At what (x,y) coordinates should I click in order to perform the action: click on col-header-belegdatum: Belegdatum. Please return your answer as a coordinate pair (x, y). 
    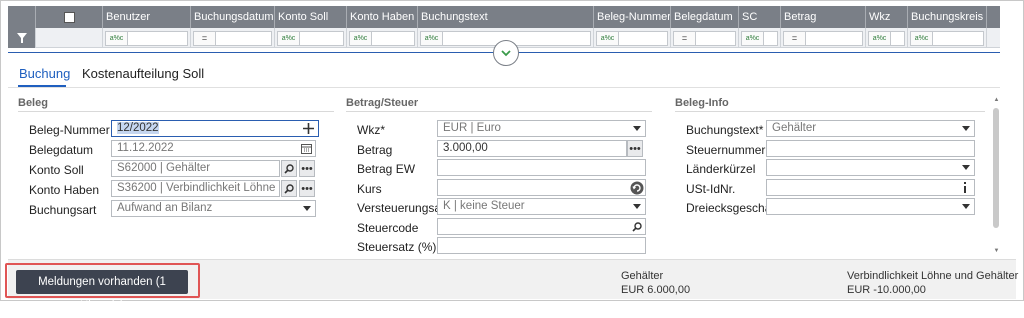
    Looking at the image, I should click on (705, 17).